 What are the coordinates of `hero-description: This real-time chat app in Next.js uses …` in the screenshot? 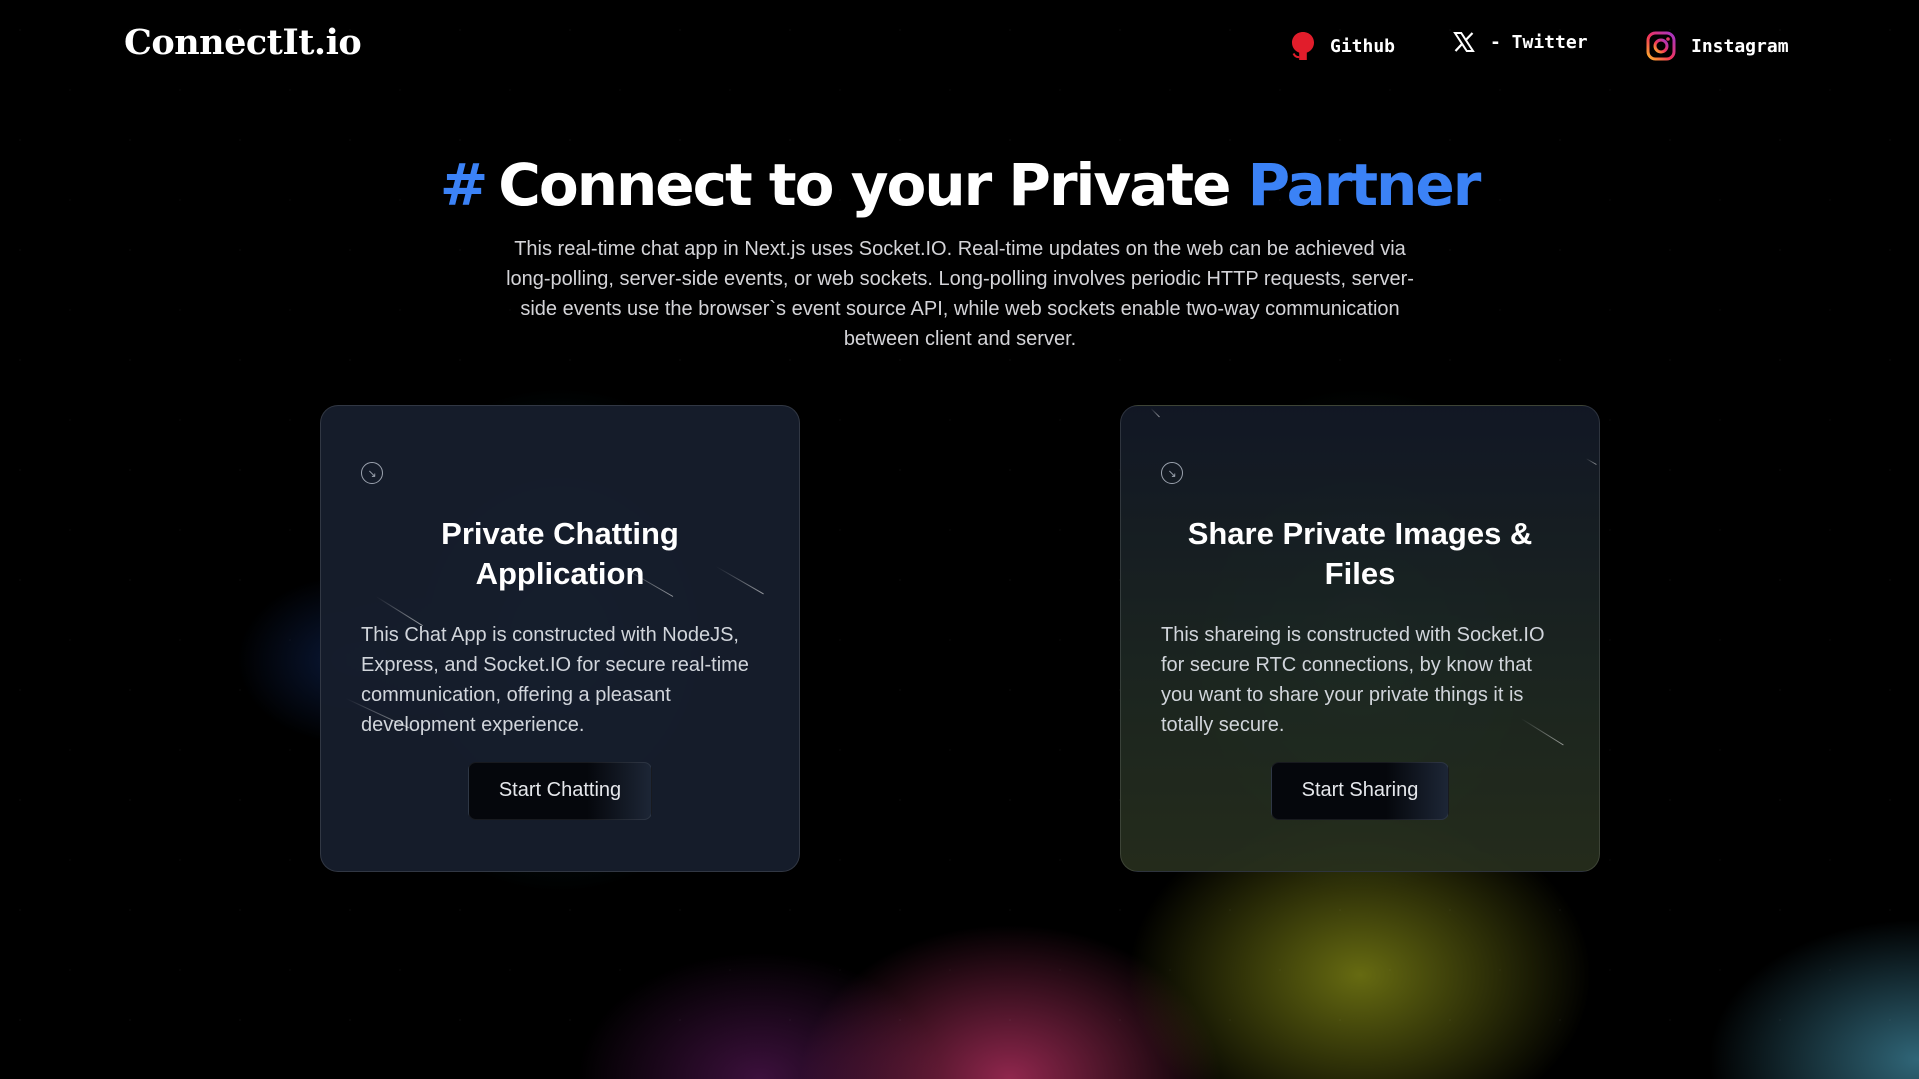 It's located at (960, 294).